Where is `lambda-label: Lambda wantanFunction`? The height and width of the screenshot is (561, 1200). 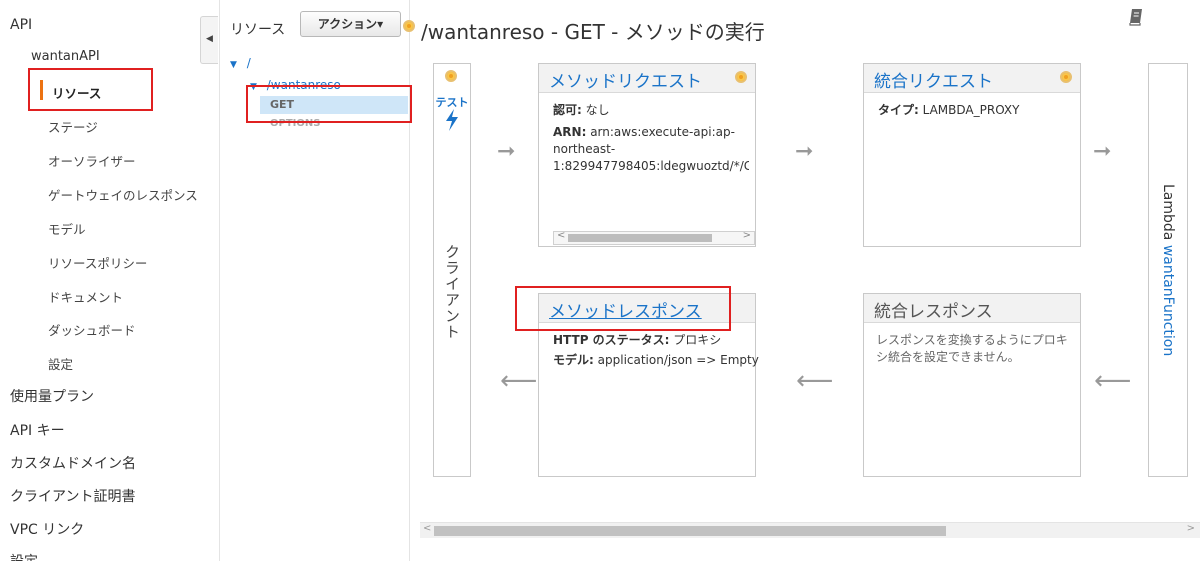 lambda-label: Lambda wantanFunction is located at coordinates (1168, 270).